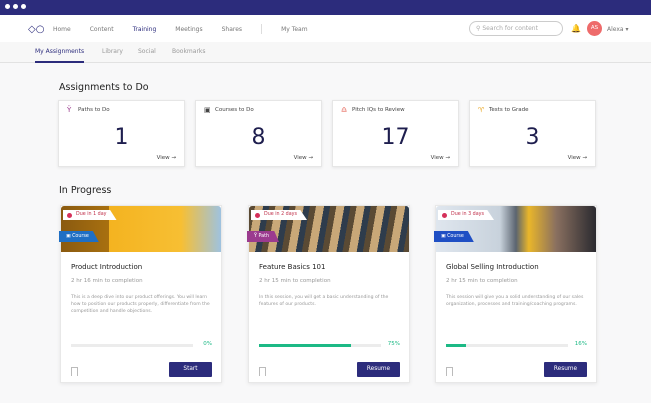 Image resolution: width=651 pixels, height=403 pixels. I want to click on course-title: Product Introduction, so click(106, 267).